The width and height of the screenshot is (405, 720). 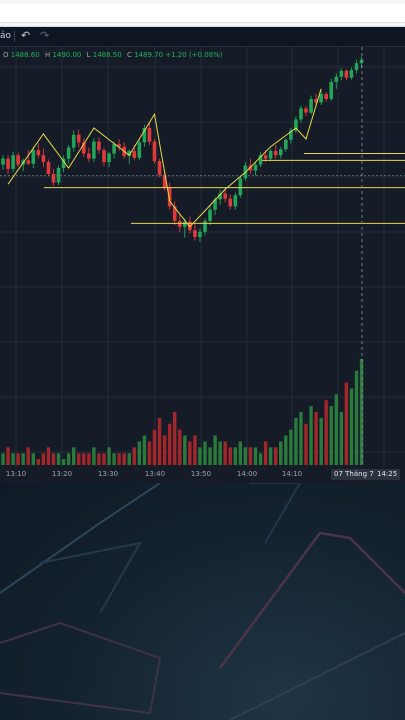 What do you see at coordinates (16, 474) in the screenshot?
I see `x-tick: 13:10` at bounding box center [16, 474].